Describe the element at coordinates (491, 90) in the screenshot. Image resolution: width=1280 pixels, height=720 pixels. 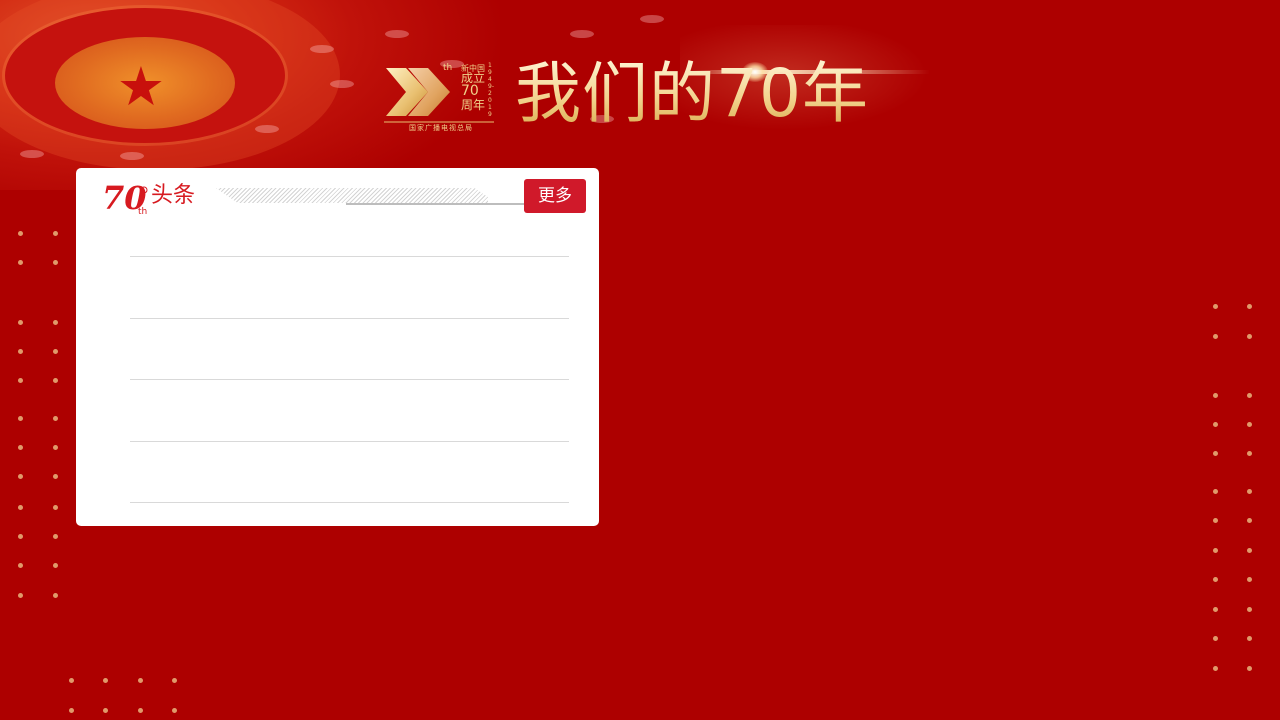
I see `badge-years: 1949-2019` at that location.